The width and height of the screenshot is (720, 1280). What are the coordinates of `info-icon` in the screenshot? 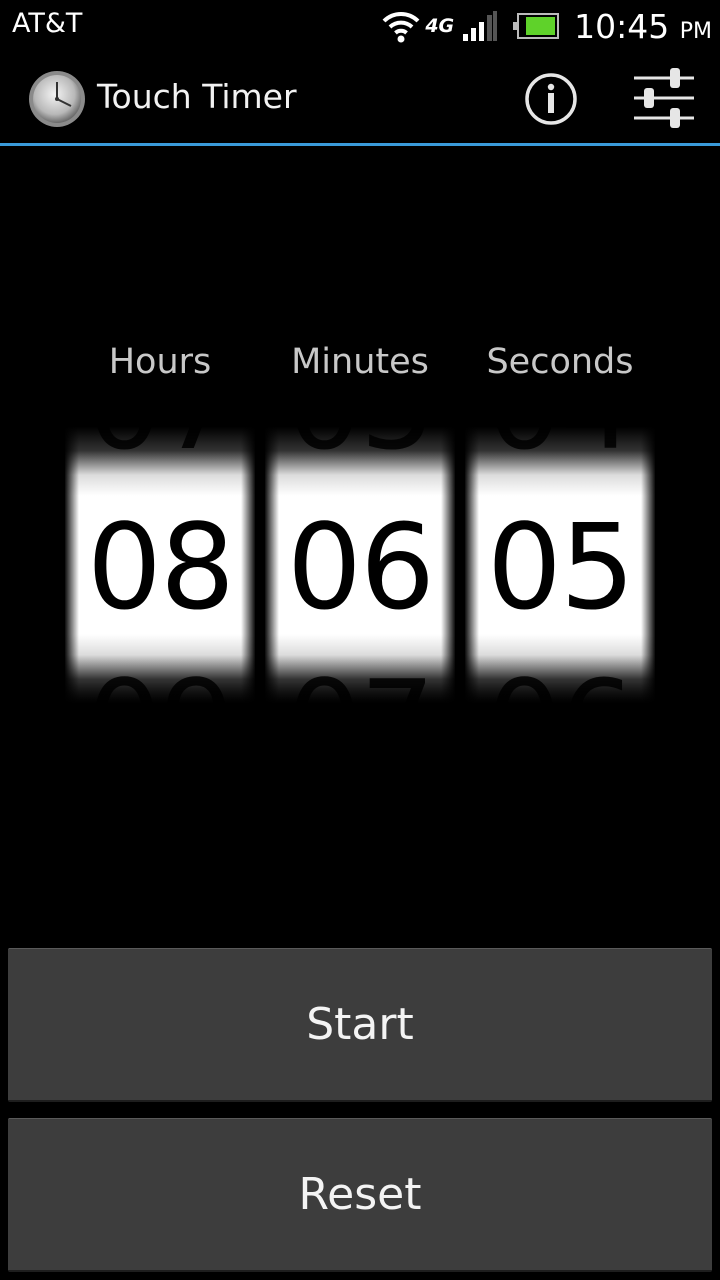 It's located at (551, 99).